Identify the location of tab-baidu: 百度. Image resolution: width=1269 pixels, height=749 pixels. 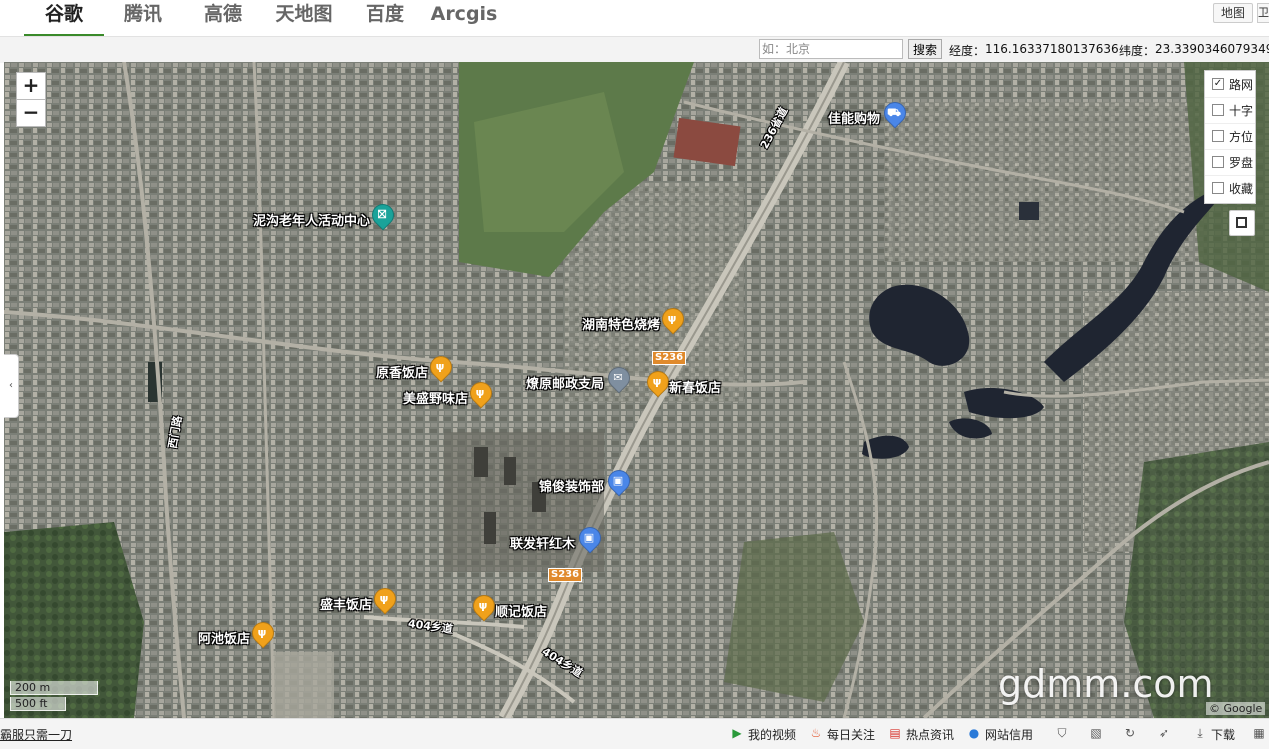
(385, 17).